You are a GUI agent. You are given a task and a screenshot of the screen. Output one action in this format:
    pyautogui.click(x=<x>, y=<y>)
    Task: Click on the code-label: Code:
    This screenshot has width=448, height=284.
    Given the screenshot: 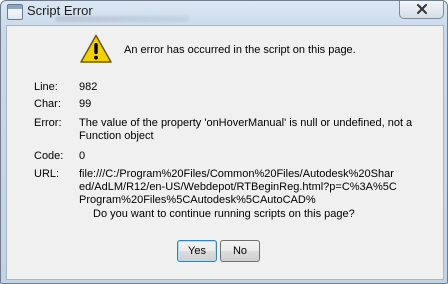 What is the action you would take?
    pyautogui.click(x=49, y=156)
    